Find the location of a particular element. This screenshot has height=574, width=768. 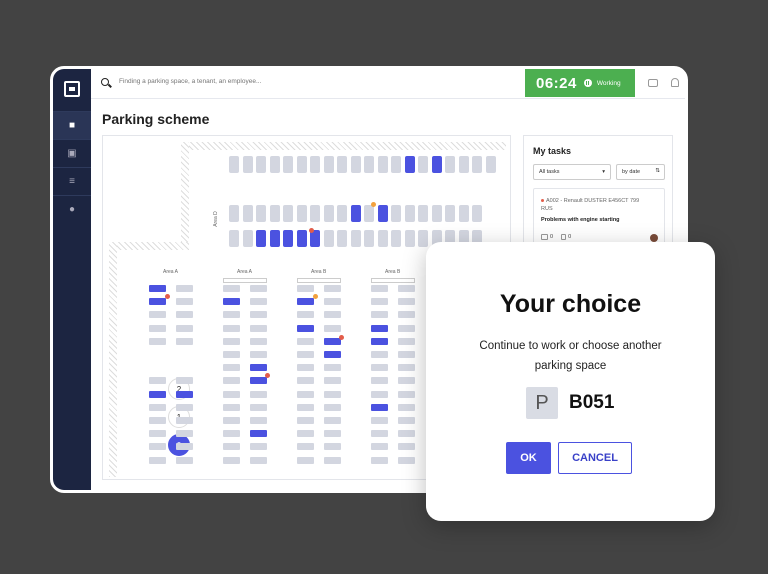

id-card-icon: ▣ is located at coordinates (72, 153).